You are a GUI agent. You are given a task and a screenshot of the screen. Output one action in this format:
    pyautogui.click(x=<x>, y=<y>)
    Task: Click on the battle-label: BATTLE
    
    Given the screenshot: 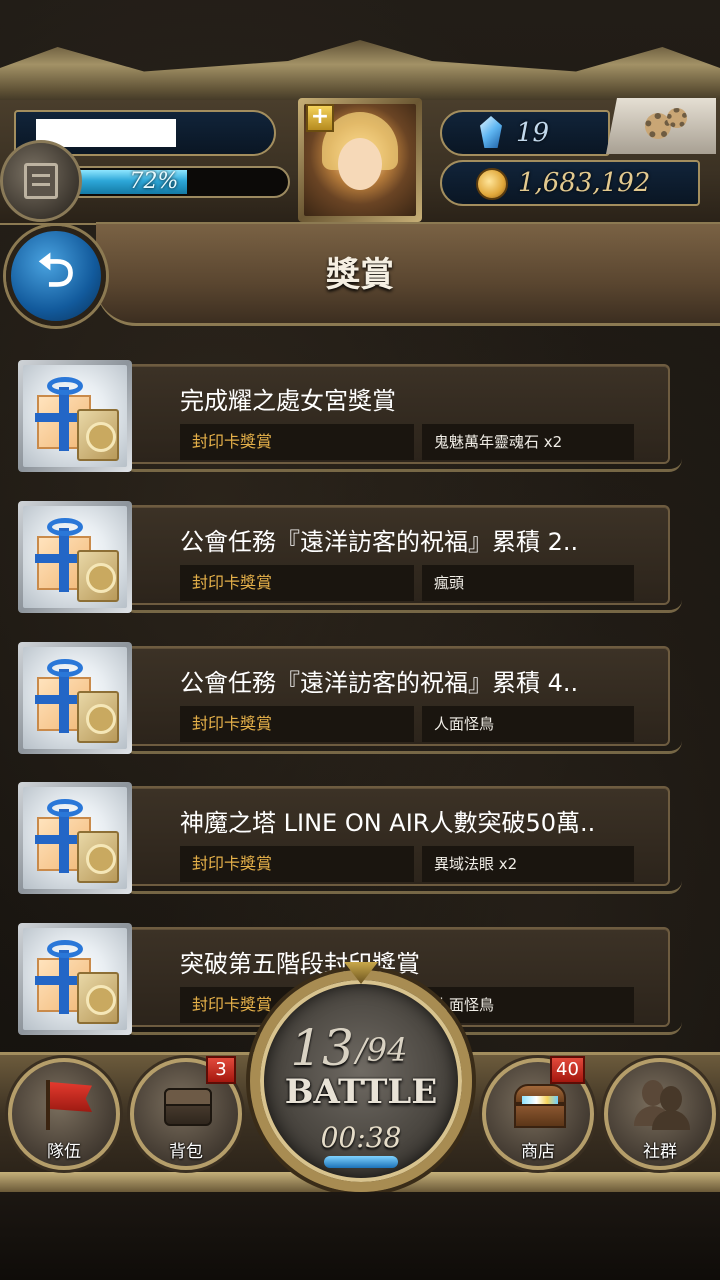 What is the action you would take?
    pyautogui.click(x=361, y=1092)
    